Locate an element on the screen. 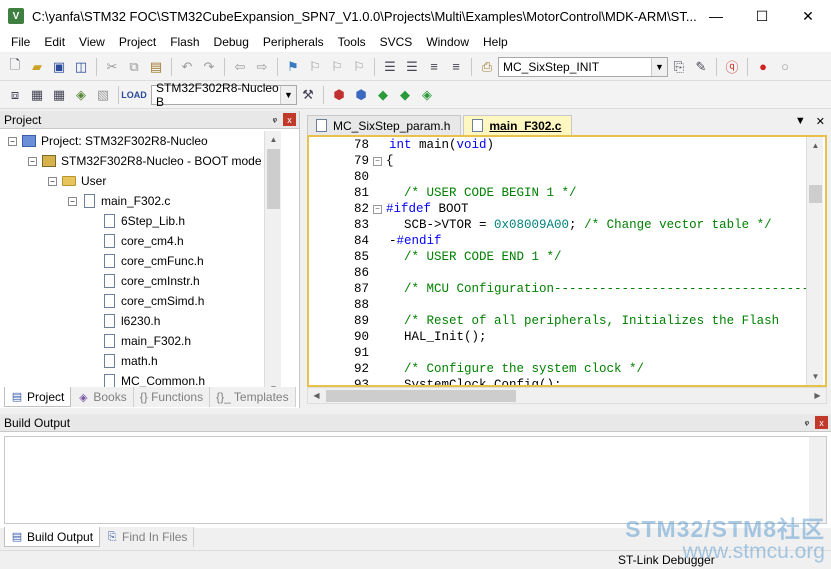  scroll-left-icon: ◀ is located at coordinates (316, 395).